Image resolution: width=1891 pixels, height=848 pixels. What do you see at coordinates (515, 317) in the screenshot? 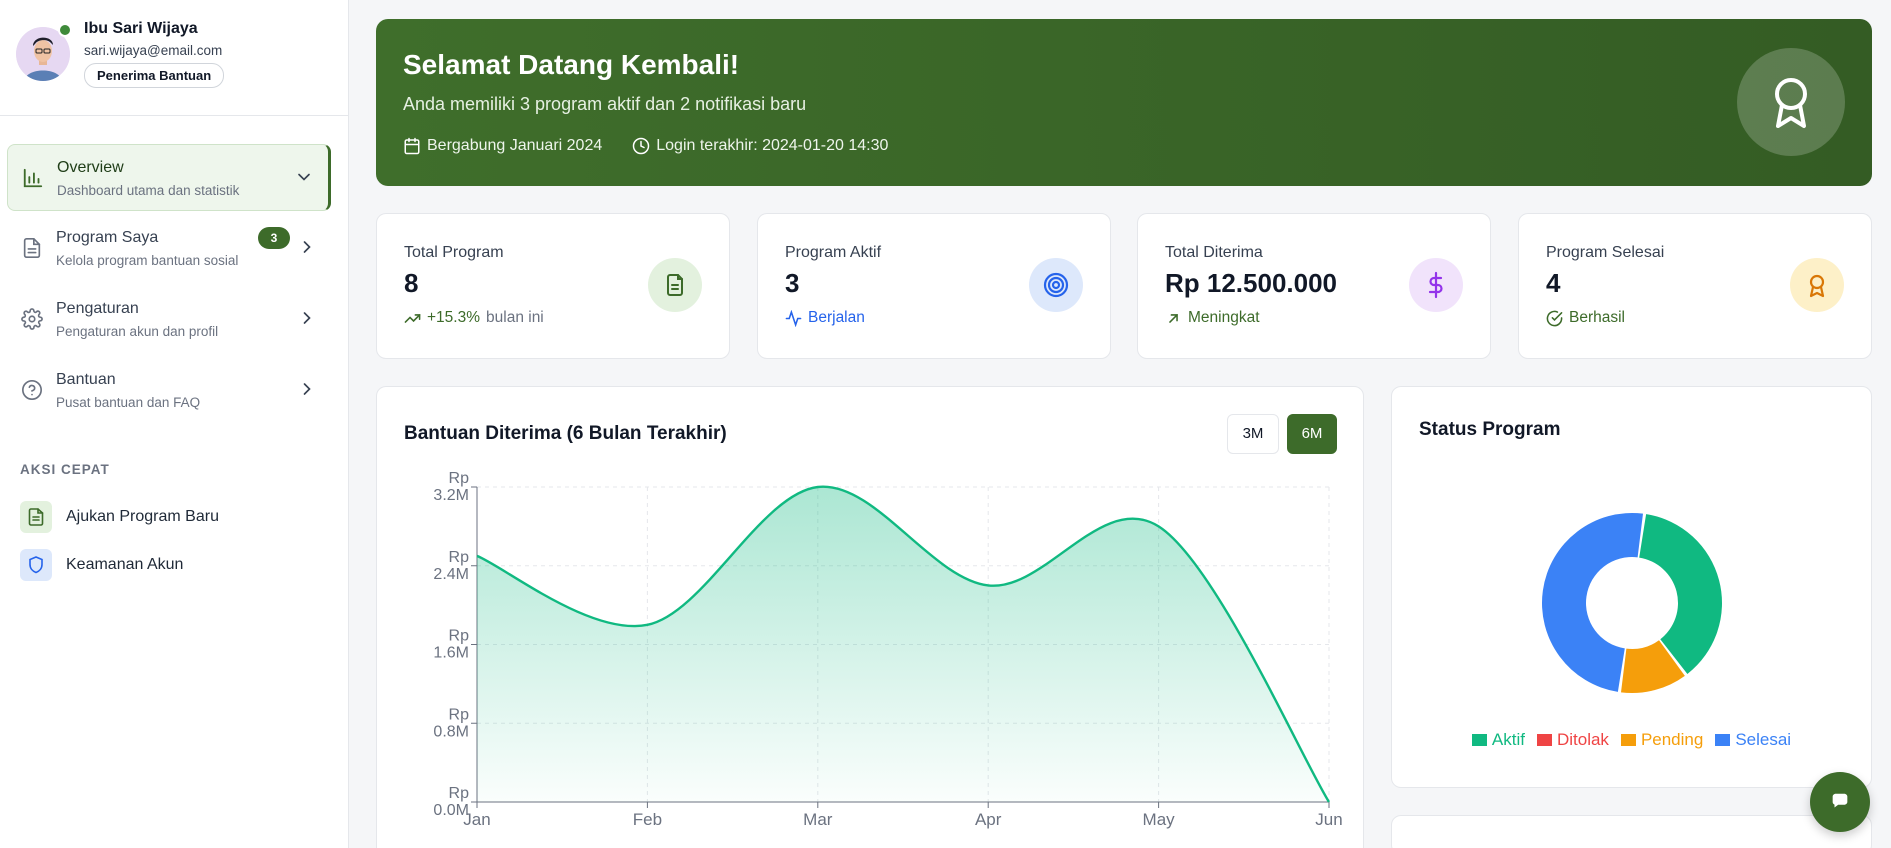
I see `stat-trend-suffix: bulan ini` at bounding box center [515, 317].